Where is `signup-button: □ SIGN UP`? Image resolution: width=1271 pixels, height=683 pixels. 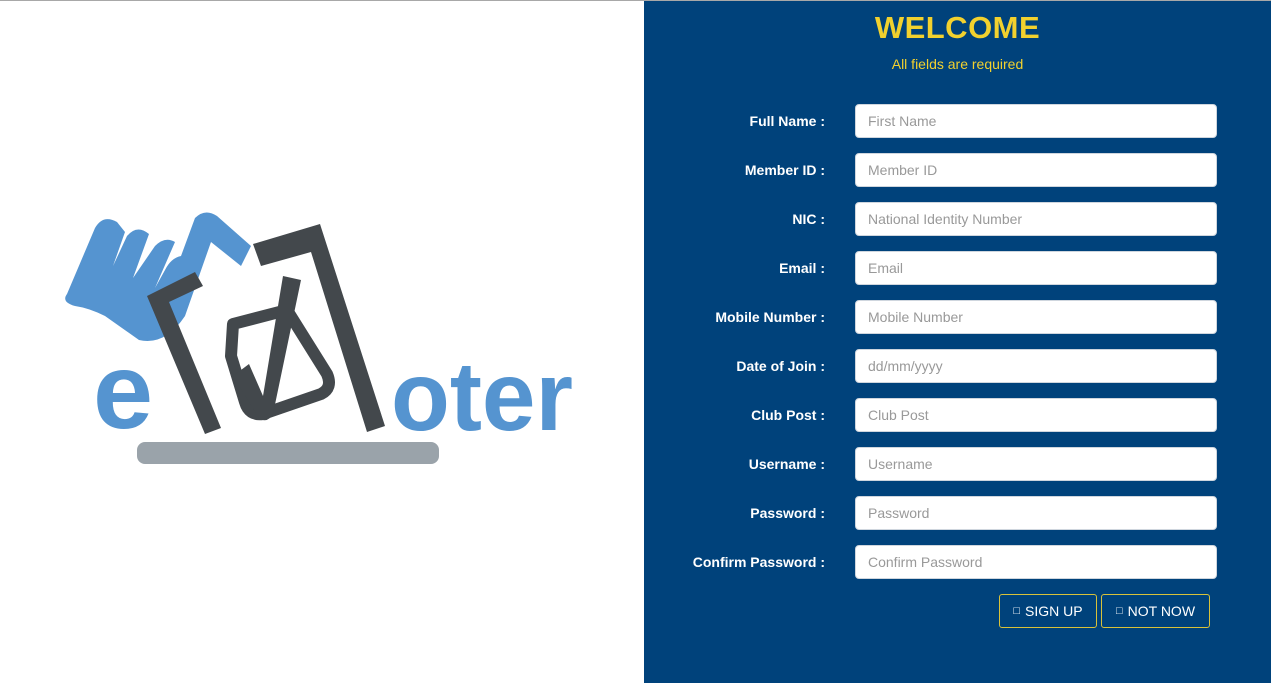
signup-button: □ SIGN UP is located at coordinates (1048, 611).